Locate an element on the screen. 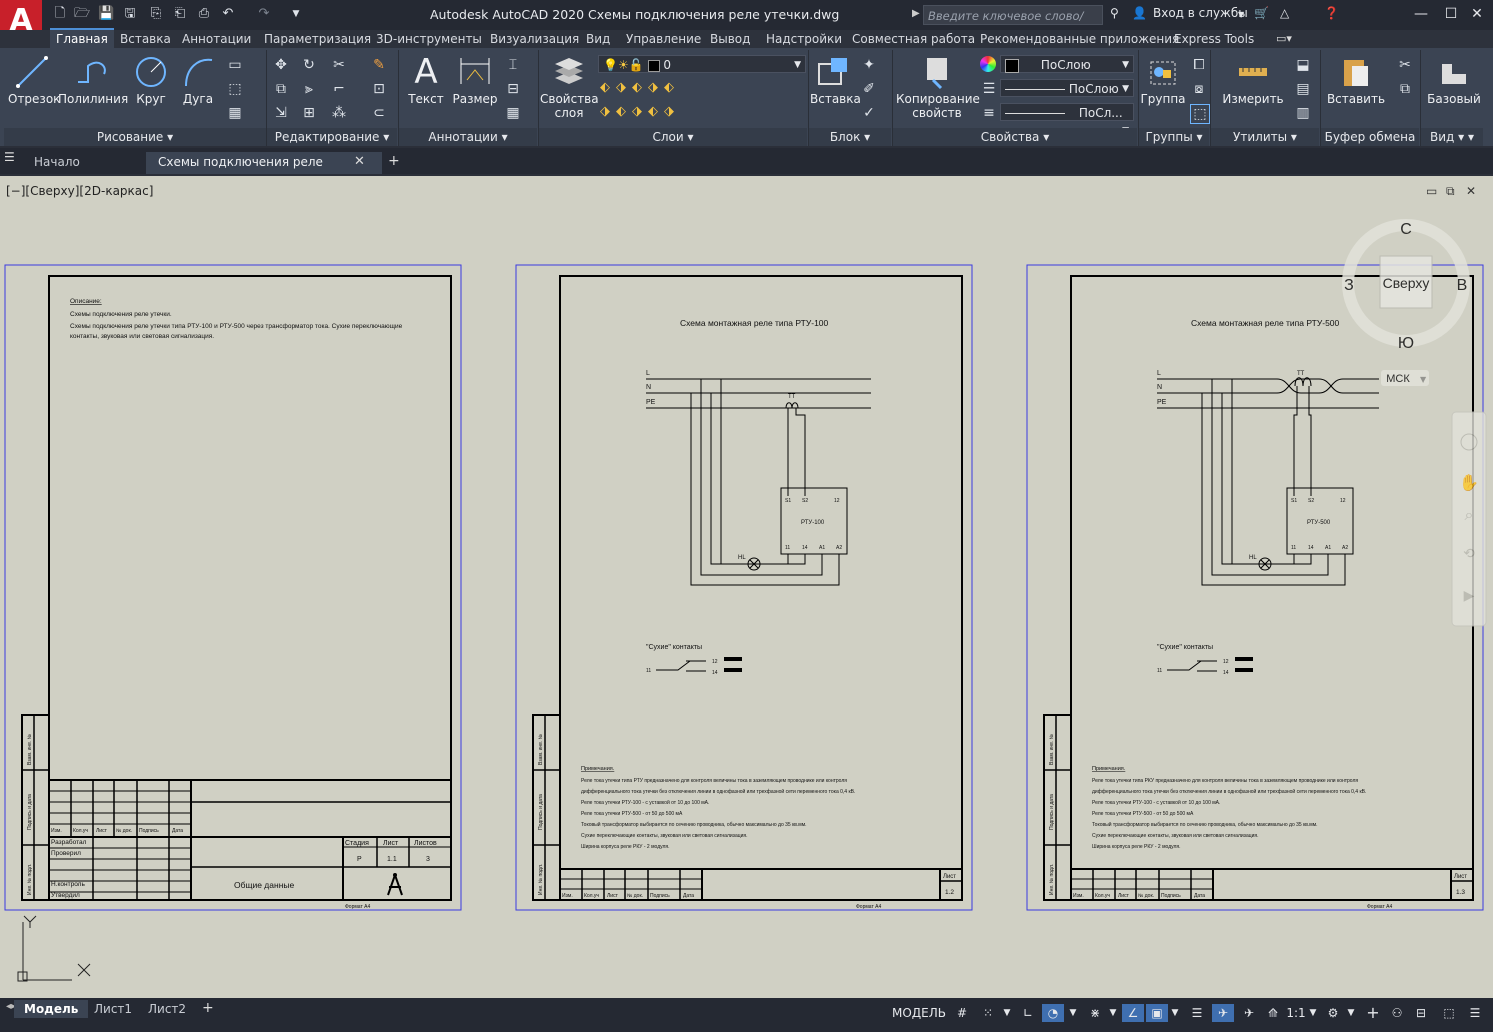  save-icon: 💾 is located at coordinates (106, 14).